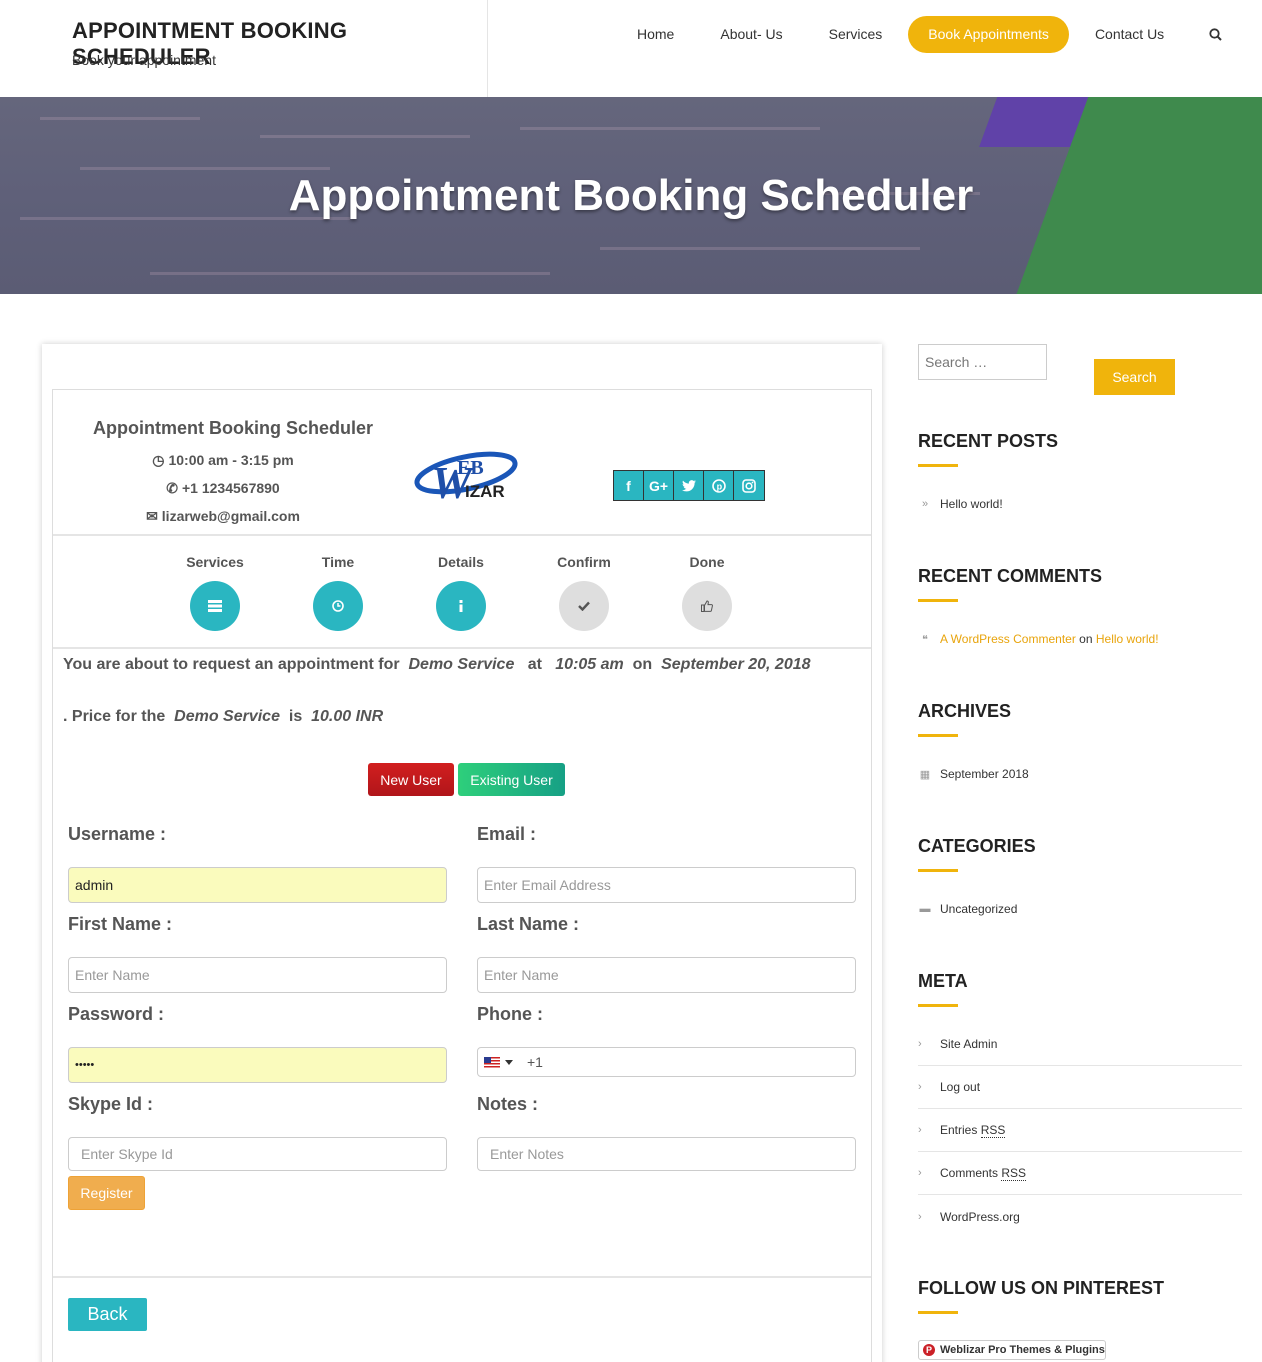  I want to click on password-field: •••••, so click(257, 1065).